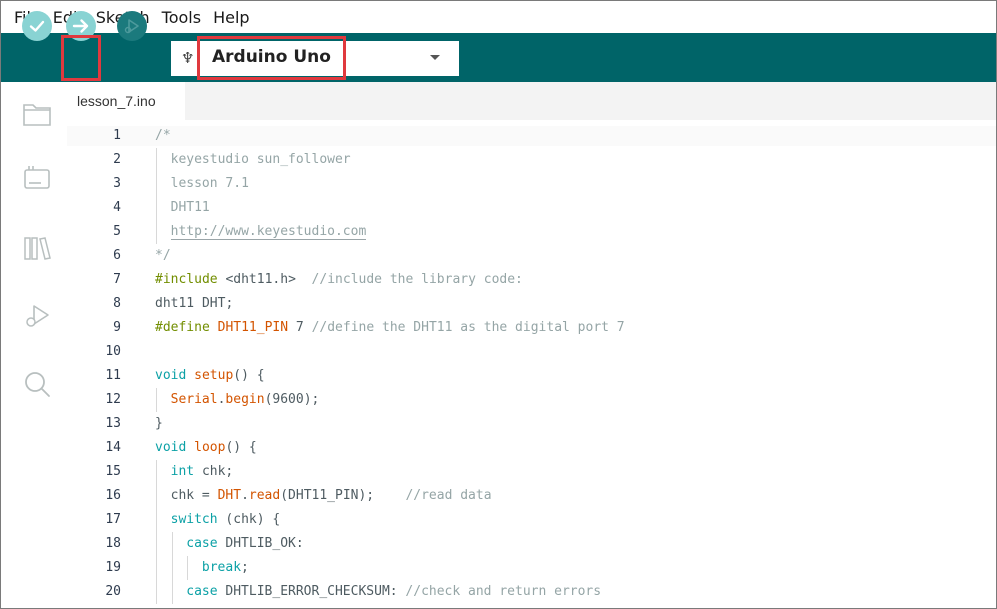 This screenshot has height=609, width=997. What do you see at coordinates (175, 375) in the screenshot?
I see `code-token: void` at bounding box center [175, 375].